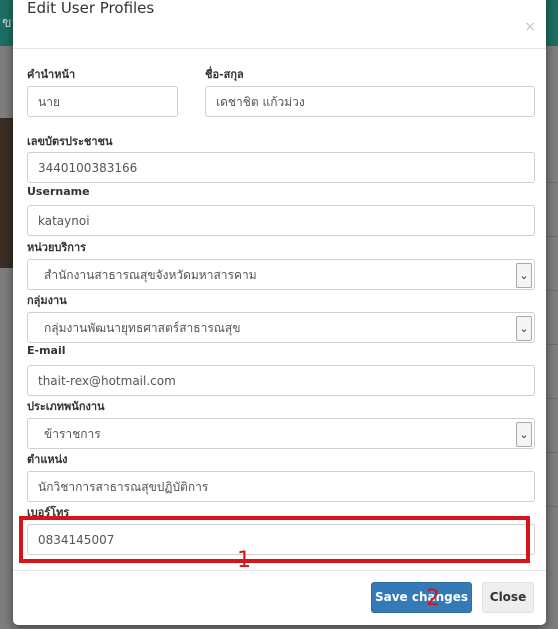 The image size is (558, 629). Describe the element at coordinates (142, 328) in the screenshot. I see `workgroup-select-value: กลุ่มงานพัฒนายุทธศาสตร์สาธารณสุข` at that location.